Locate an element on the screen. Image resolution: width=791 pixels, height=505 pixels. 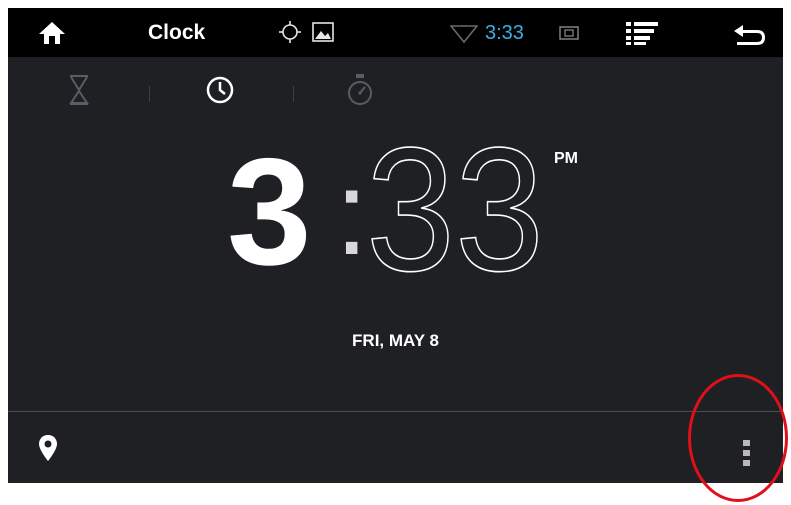
red-annotation-circle is located at coordinates (738, 438).